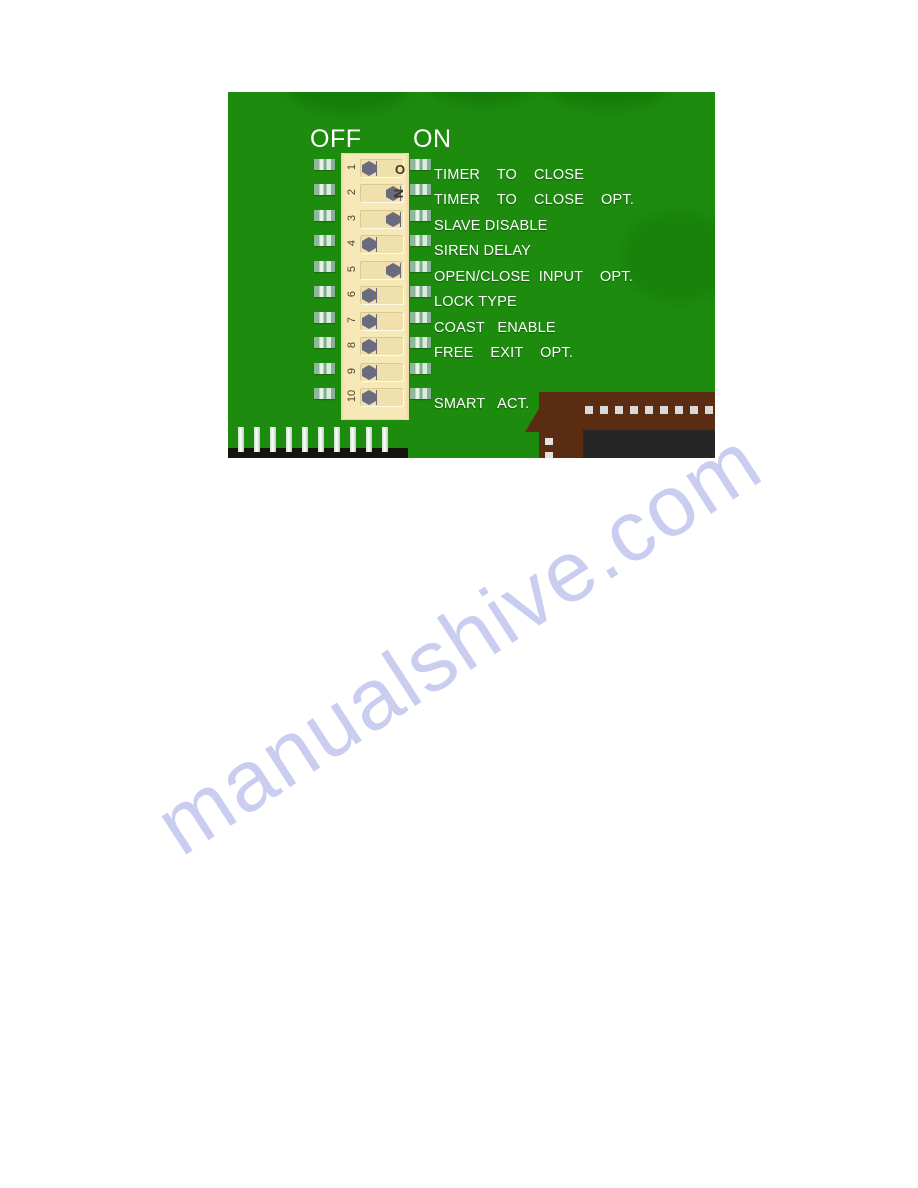  I want to click on switch-function-label: FREE EXIT OPT., so click(504, 353).